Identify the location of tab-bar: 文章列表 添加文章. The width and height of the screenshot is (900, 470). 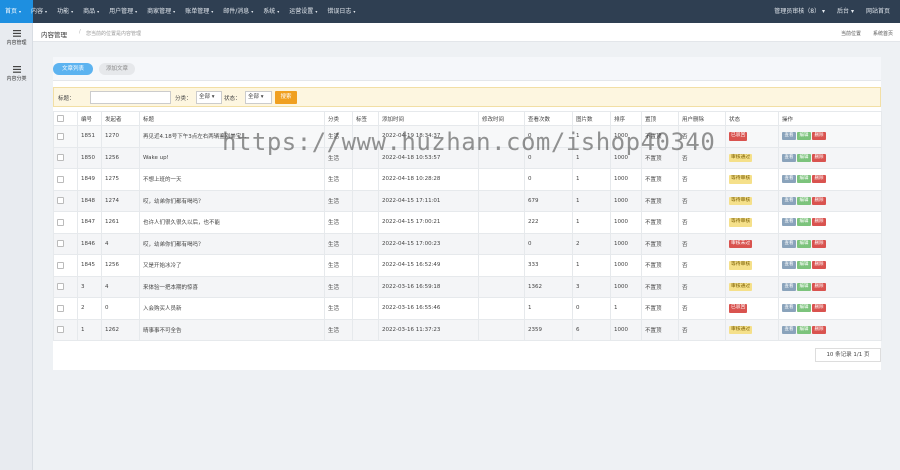
(467, 69).